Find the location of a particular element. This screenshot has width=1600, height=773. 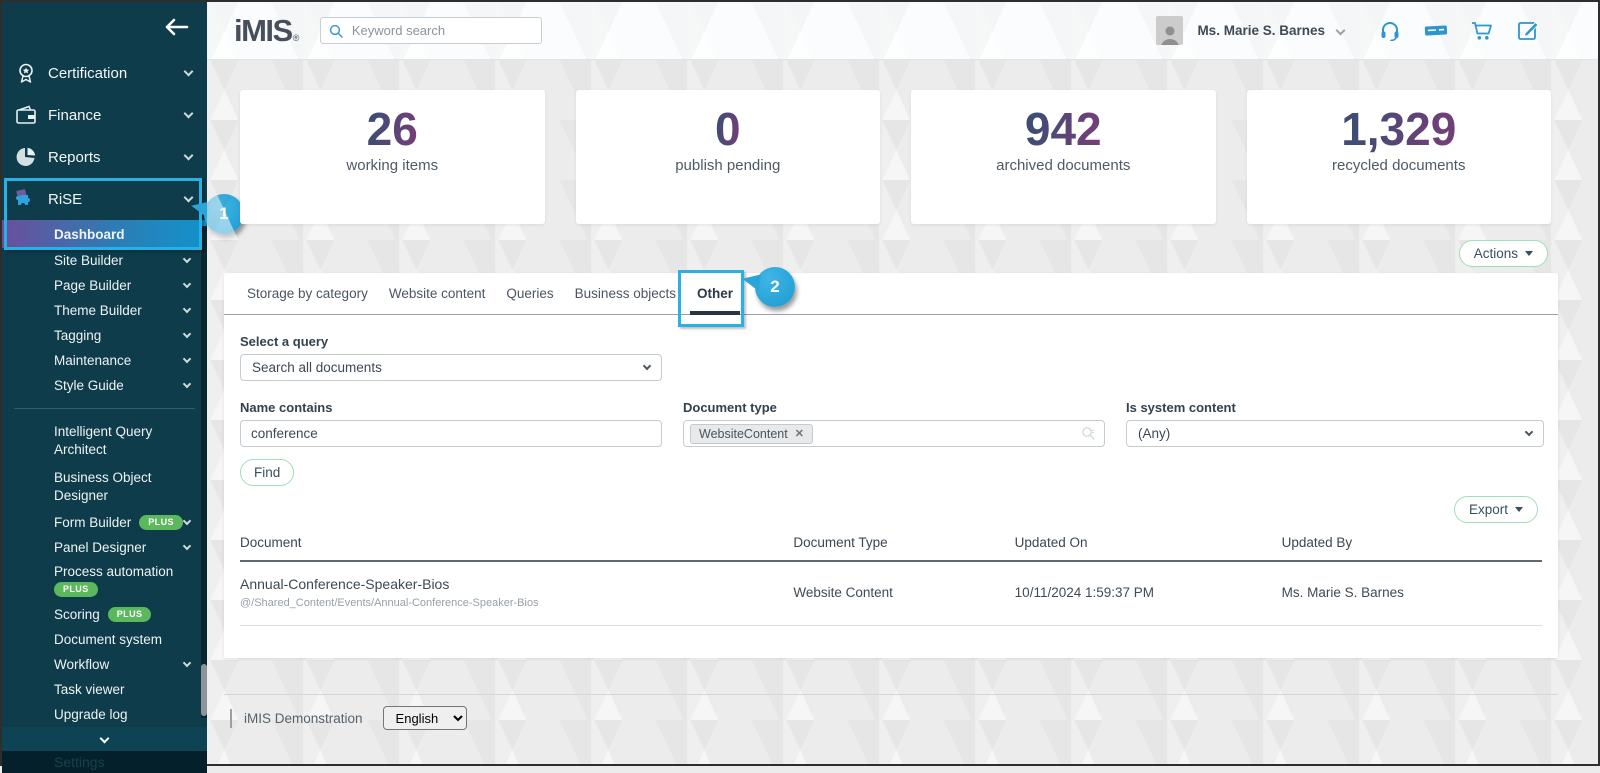

sidebar-item-upgrade-log: Upgrade log is located at coordinates (104, 714).